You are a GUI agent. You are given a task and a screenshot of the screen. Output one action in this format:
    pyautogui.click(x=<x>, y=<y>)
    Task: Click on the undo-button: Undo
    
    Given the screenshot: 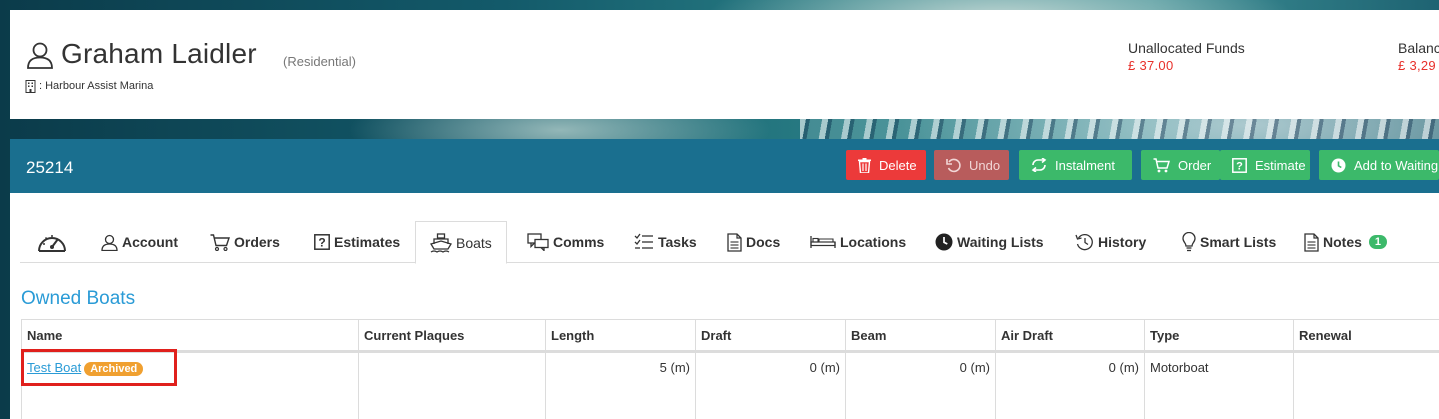 What is the action you would take?
    pyautogui.click(x=971, y=165)
    